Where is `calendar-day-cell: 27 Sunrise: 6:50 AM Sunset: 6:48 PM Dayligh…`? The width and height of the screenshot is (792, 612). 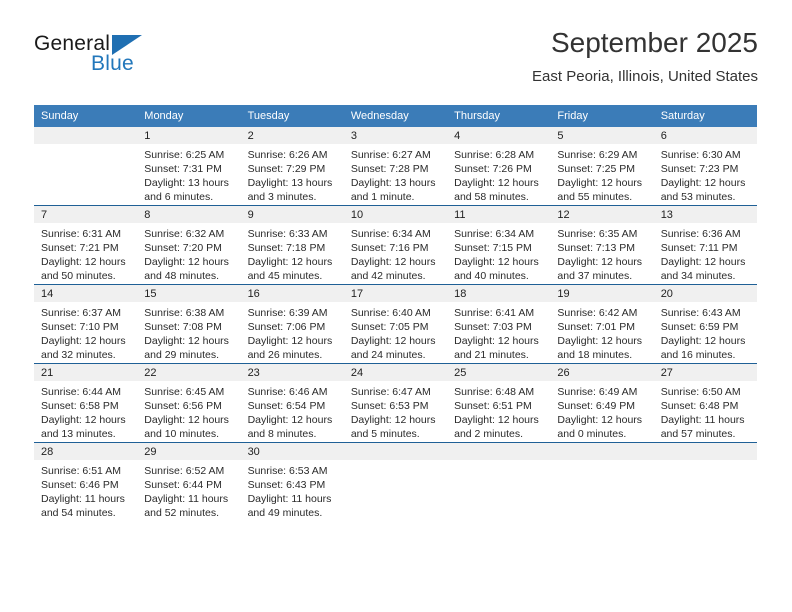
calendar-day-cell: 27 Sunrise: 6:50 AM Sunset: 6:48 PM Dayligh… is located at coordinates (705, 403).